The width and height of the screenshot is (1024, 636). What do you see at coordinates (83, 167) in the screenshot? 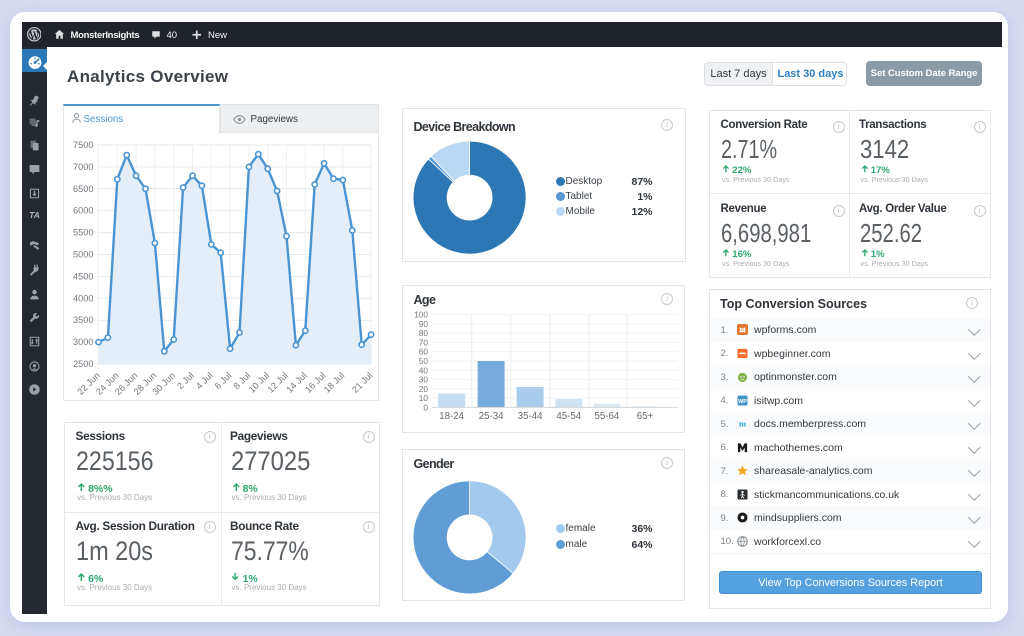
I see `svg-text: 7000` at bounding box center [83, 167].